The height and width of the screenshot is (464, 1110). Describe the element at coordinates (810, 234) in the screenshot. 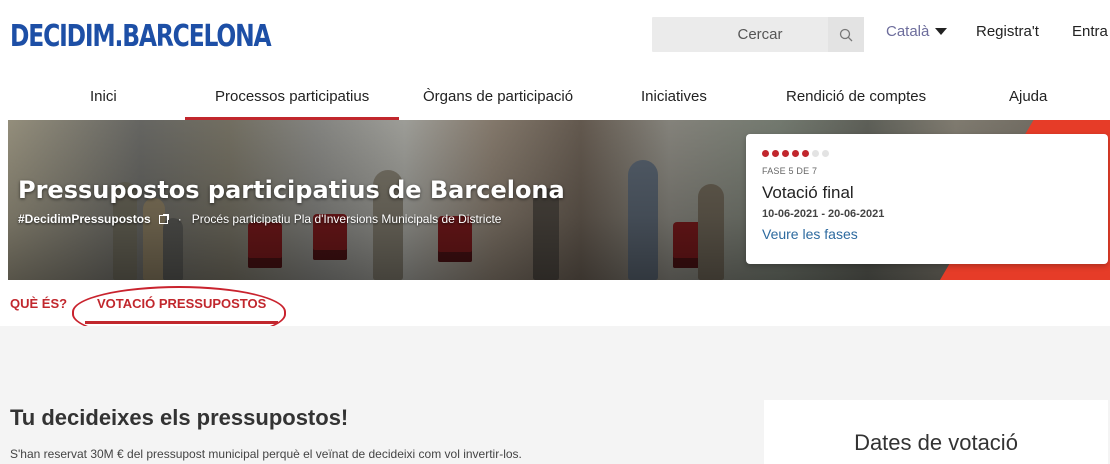

I see `view-phases-link: Veure les fases` at that location.